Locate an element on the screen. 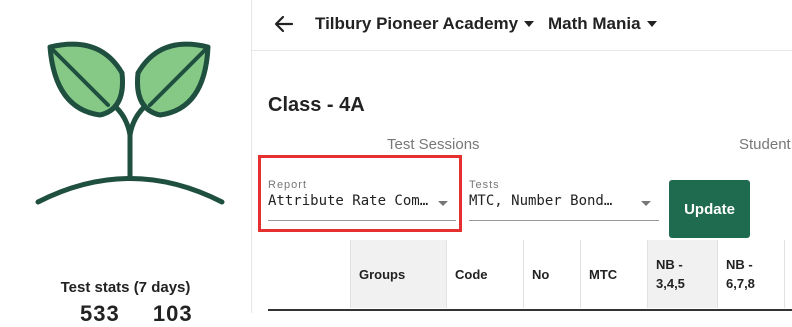 This screenshot has height=327, width=792. stat-value: 533 is located at coordinates (100, 313).